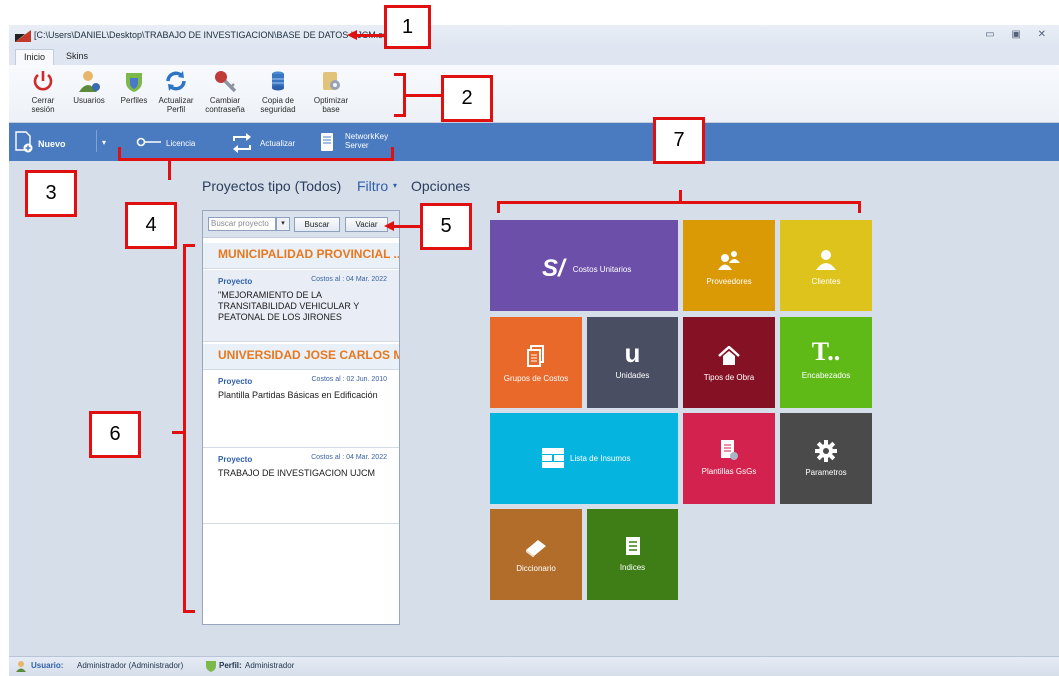 The width and height of the screenshot is (1059, 676). What do you see at coordinates (406, 226) in the screenshot?
I see `callout-5-arrow` at bounding box center [406, 226].